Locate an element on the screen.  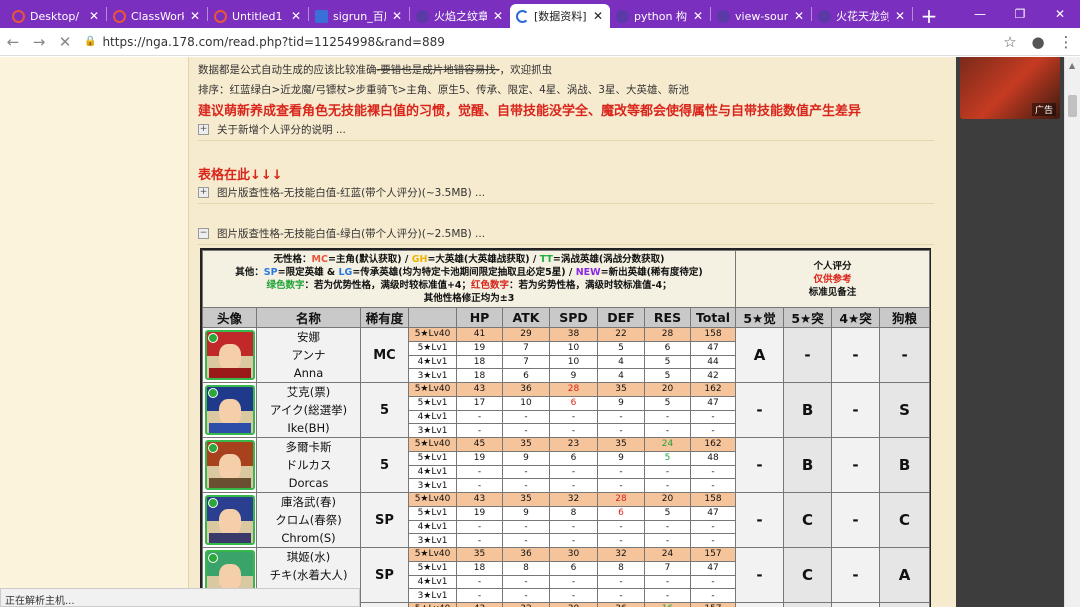
stat-spd: 28 is located at coordinates (573, 389).